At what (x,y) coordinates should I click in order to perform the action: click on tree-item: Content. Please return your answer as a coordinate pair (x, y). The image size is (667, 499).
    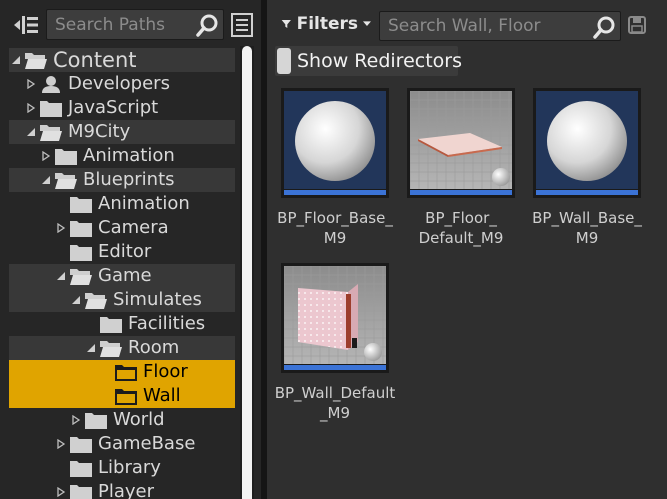
    Looking at the image, I should click on (122, 60).